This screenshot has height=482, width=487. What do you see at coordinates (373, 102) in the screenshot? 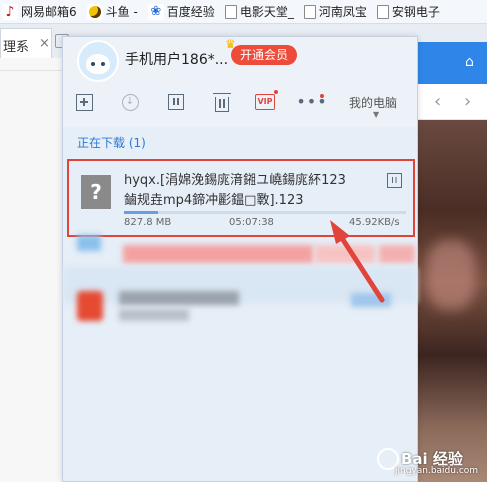
I see `my-computer-dropdown: 我的电脑` at bounding box center [373, 102].